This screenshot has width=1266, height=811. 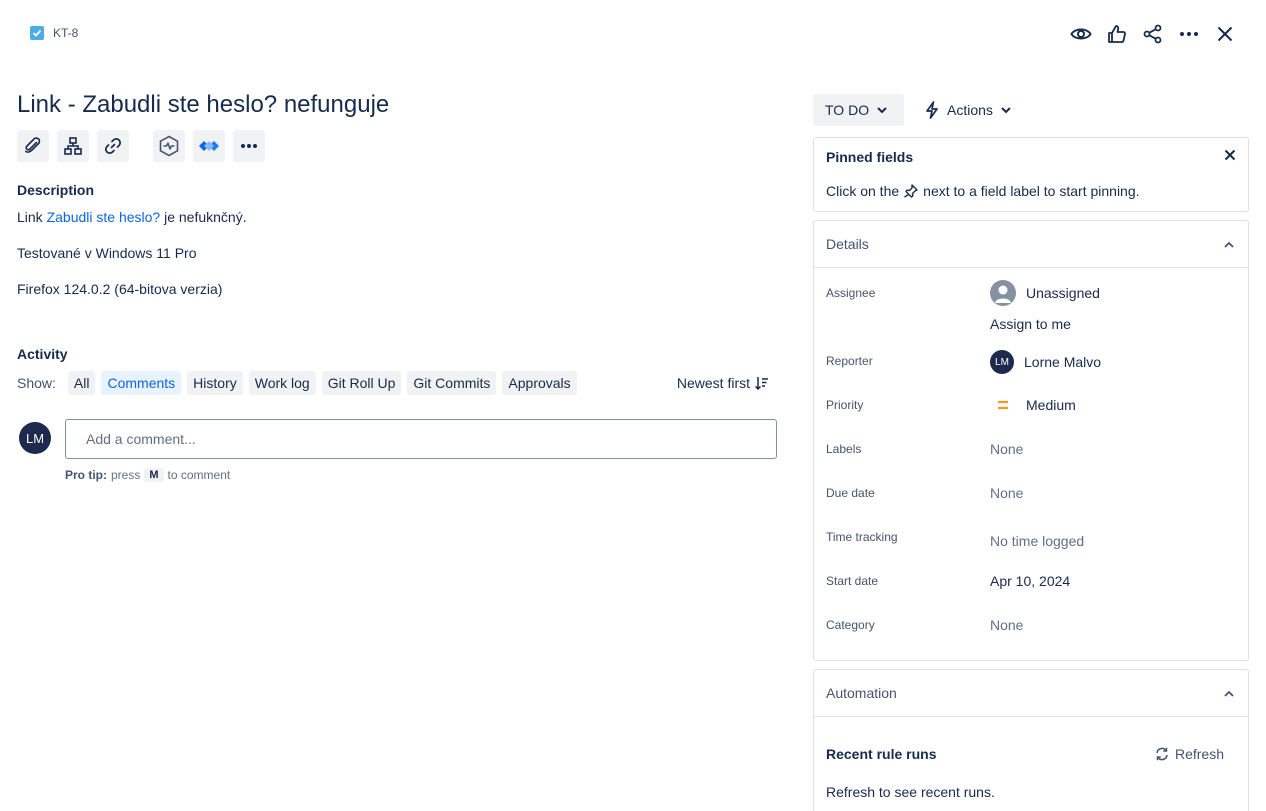 I want to click on start-date-value: Apr 10, 2024, so click(x=1030, y=581).